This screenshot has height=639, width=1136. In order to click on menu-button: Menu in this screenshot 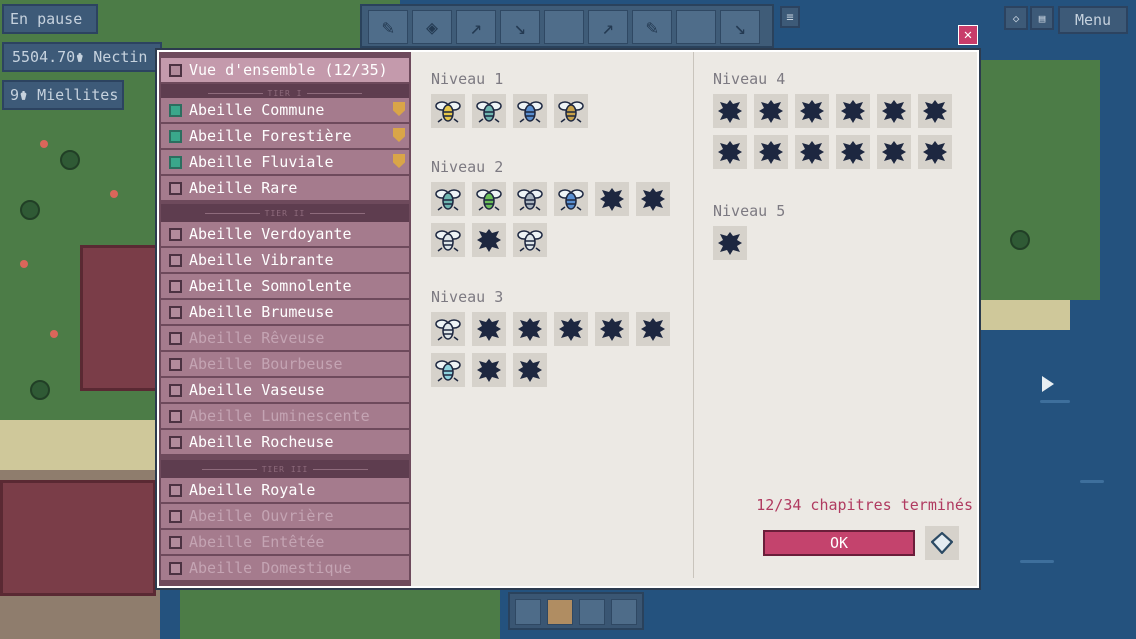, I will do `click(1093, 20)`.